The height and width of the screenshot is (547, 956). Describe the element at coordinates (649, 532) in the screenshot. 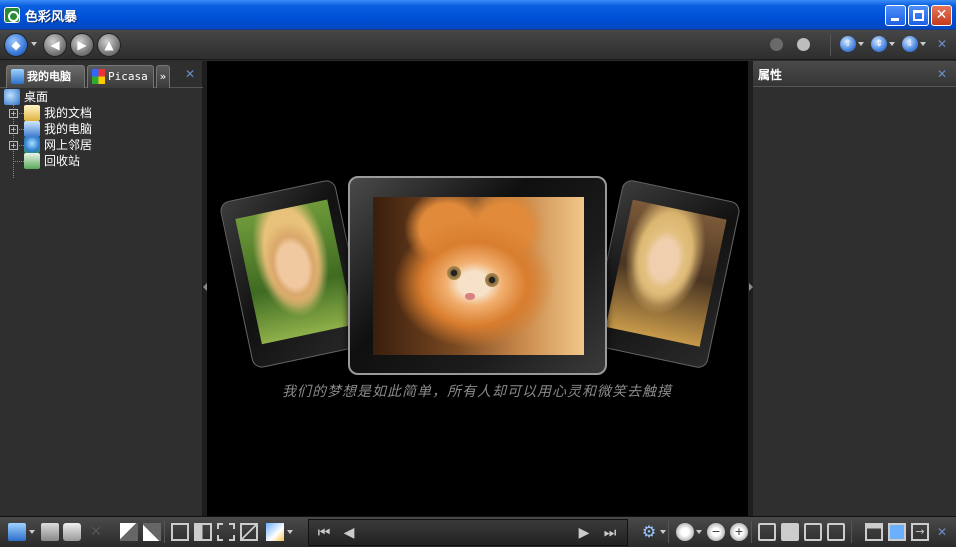

I see `settings-icon: ⚙` at that location.